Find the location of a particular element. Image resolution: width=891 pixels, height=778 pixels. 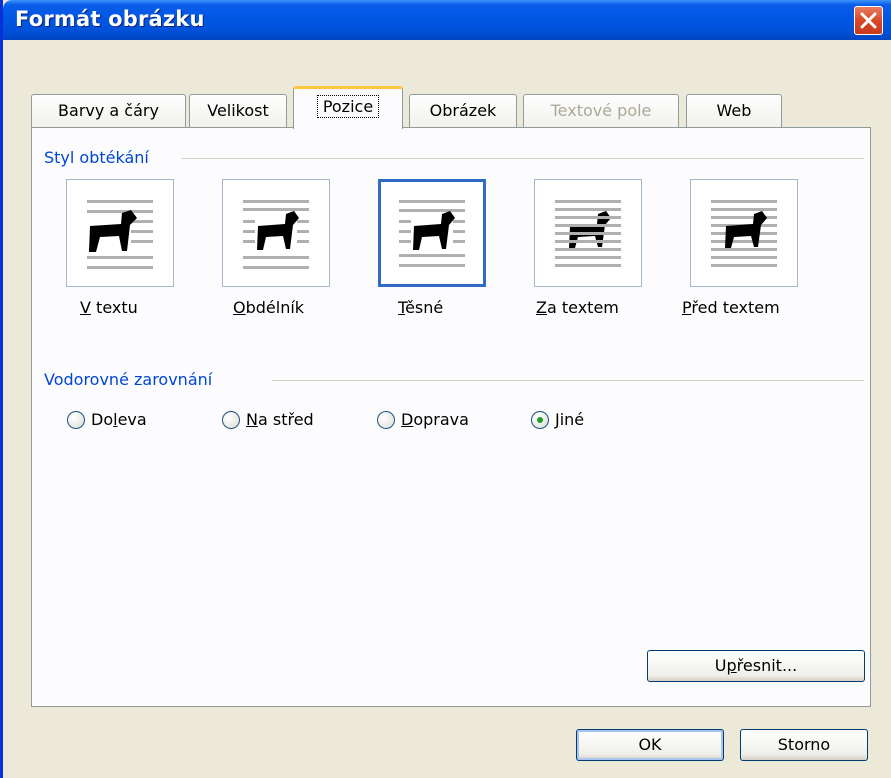

tight-dog-icon is located at coordinates (432, 233).